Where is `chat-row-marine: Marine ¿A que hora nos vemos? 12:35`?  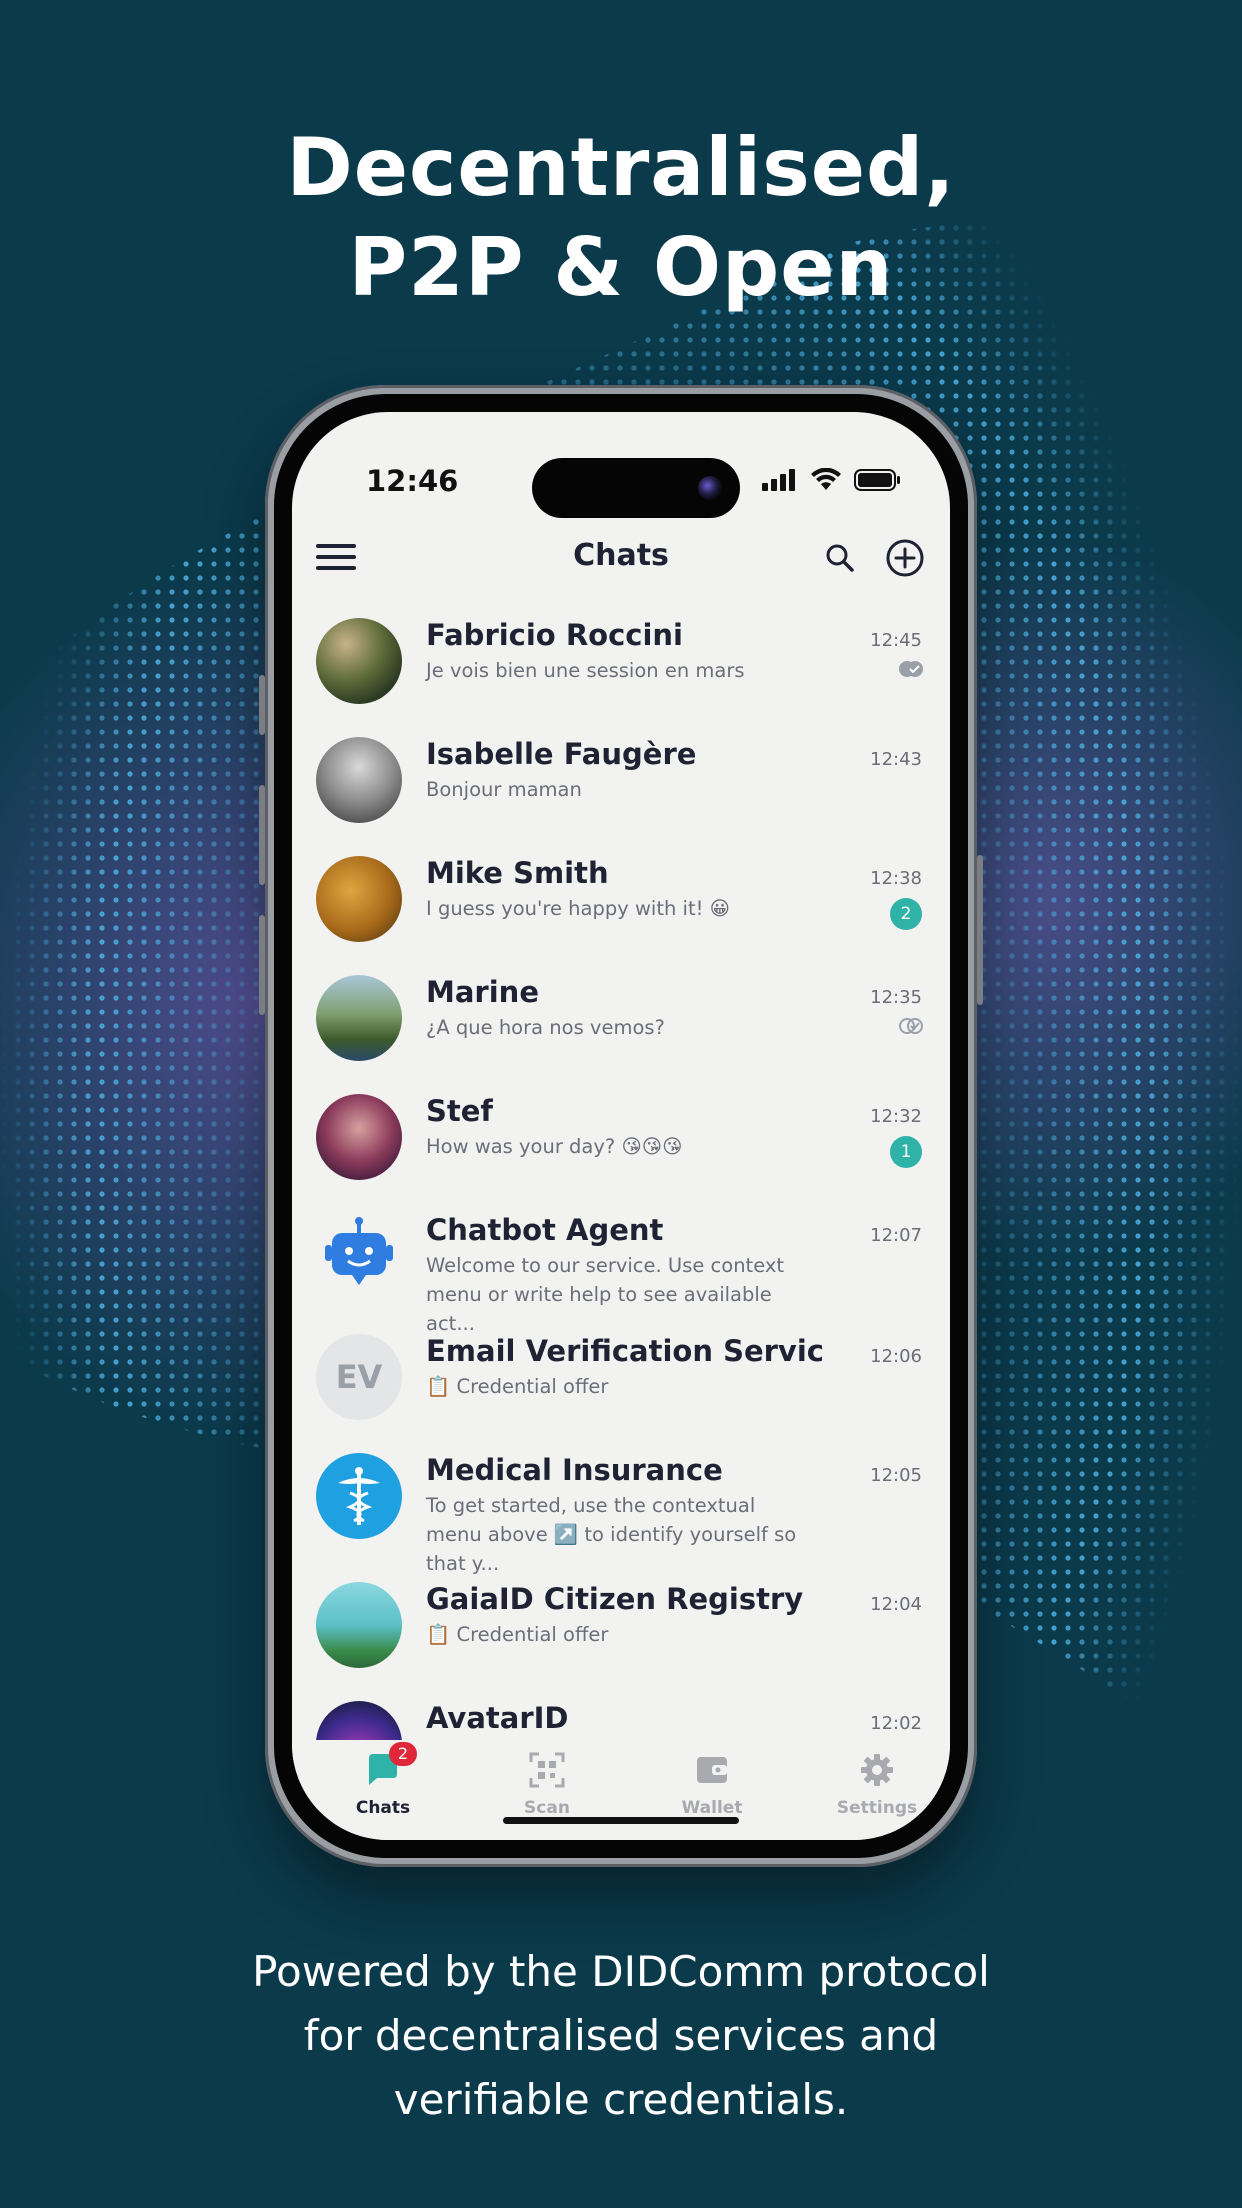 chat-row-marine: Marine ¿A que hora nos vemos? 12:35 is located at coordinates (621, 1024).